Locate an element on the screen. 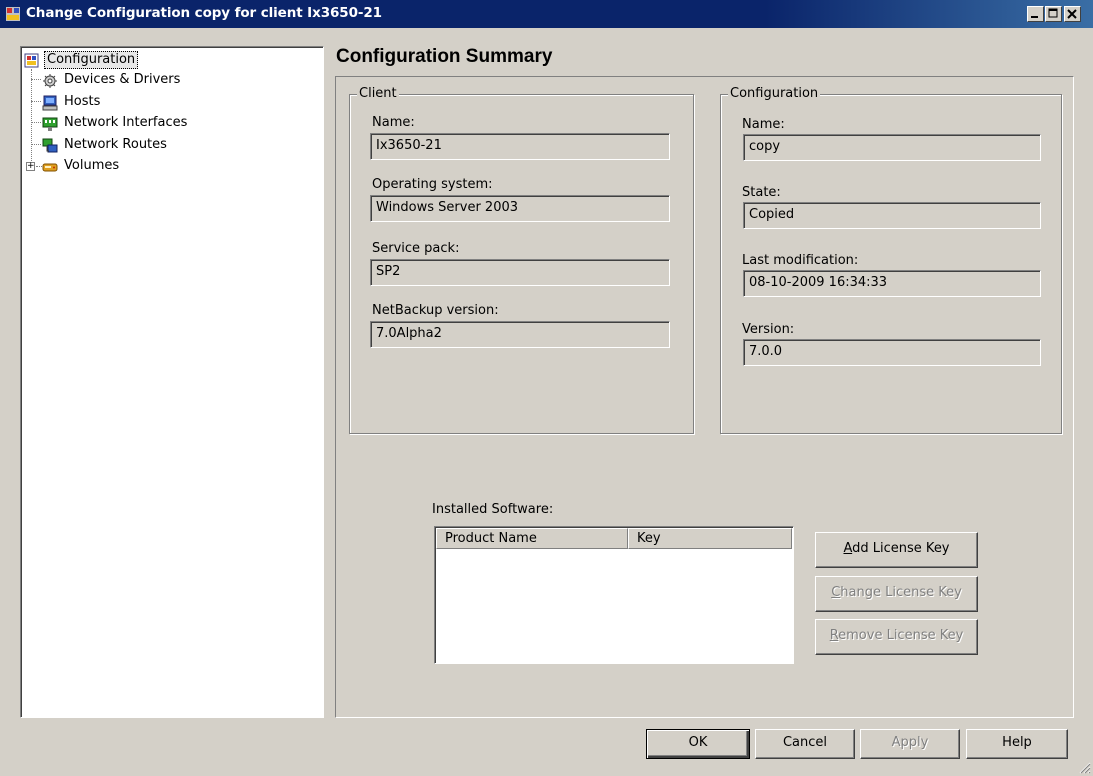 The width and height of the screenshot is (1093, 776). hosts-icon is located at coordinates (50, 103).